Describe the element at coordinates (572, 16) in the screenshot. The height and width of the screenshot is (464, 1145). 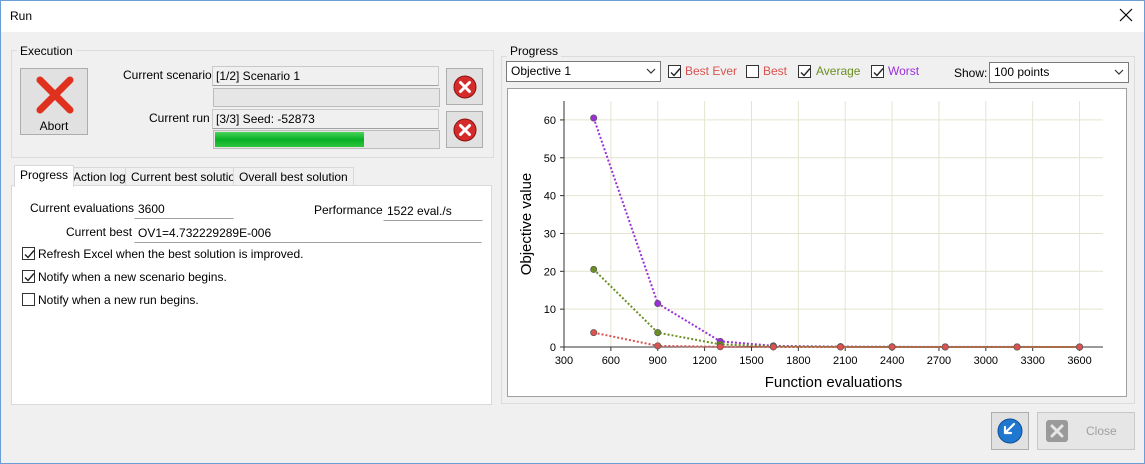
I see `title-bar: Run` at that location.